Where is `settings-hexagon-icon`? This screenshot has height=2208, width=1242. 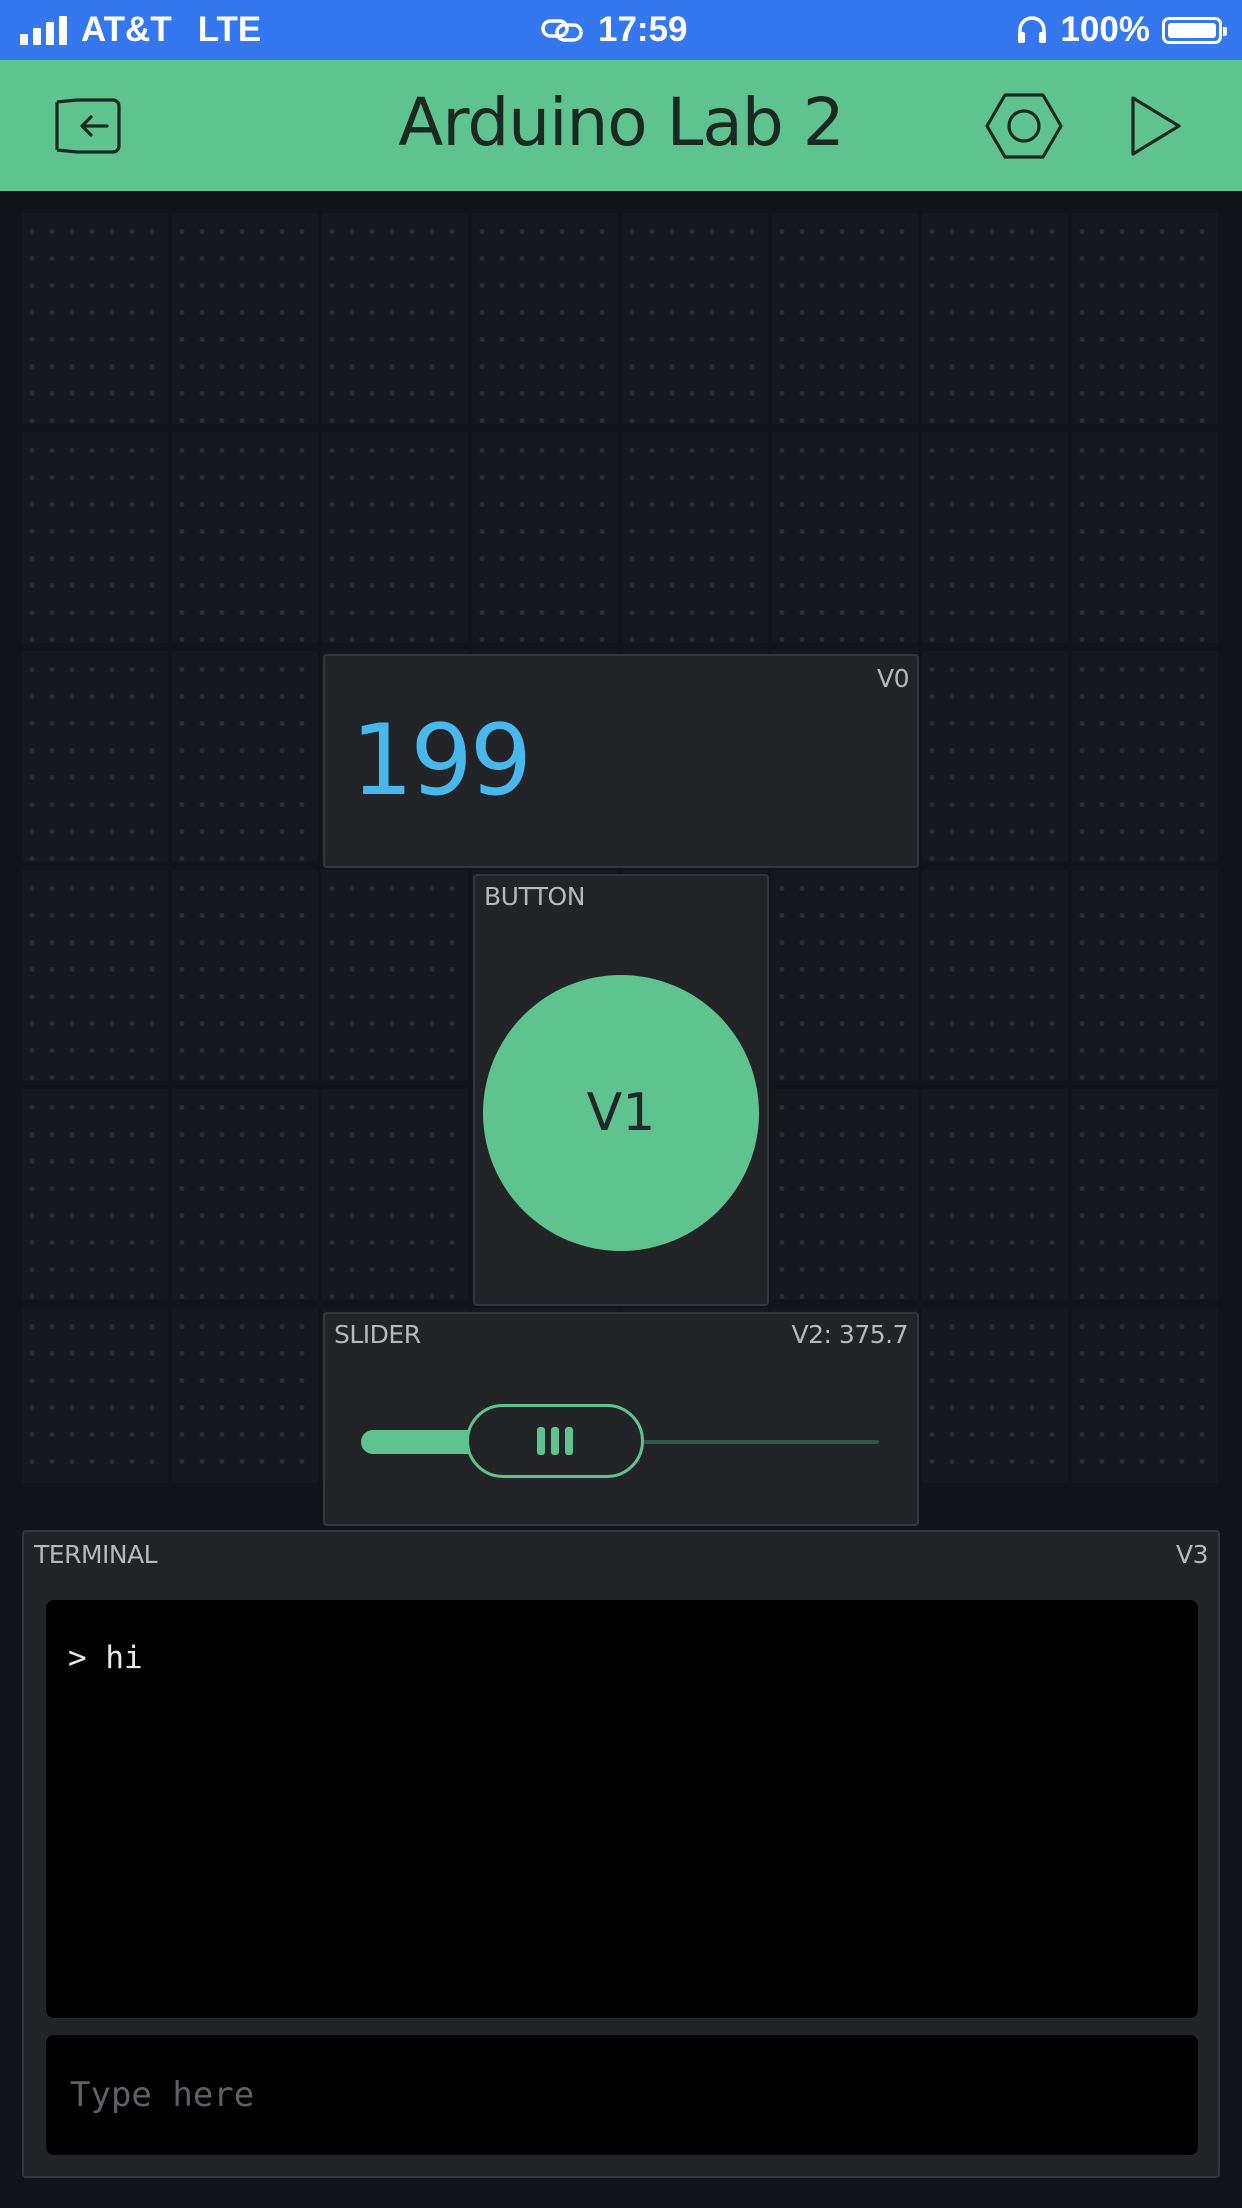 settings-hexagon-icon is located at coordinates (1024, 126).